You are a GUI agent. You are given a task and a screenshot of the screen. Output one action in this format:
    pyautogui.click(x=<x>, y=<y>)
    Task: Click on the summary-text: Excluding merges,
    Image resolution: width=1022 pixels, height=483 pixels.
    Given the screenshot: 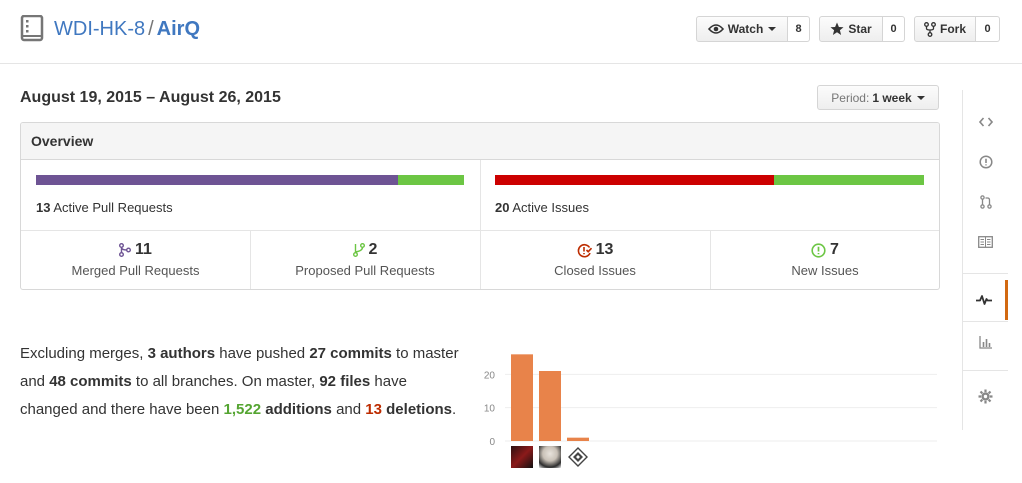 What is the action you would take?
    pyautogui.click(x=84, y=353)
    